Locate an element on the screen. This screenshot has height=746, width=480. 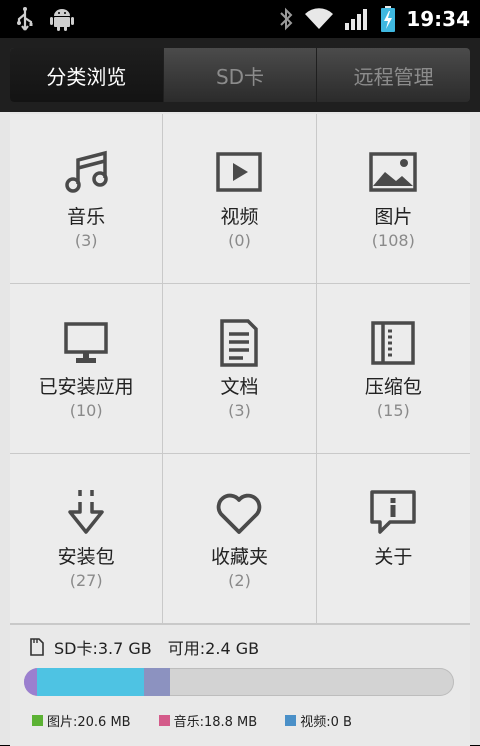
image-icon is located at coordinates (393, 172).